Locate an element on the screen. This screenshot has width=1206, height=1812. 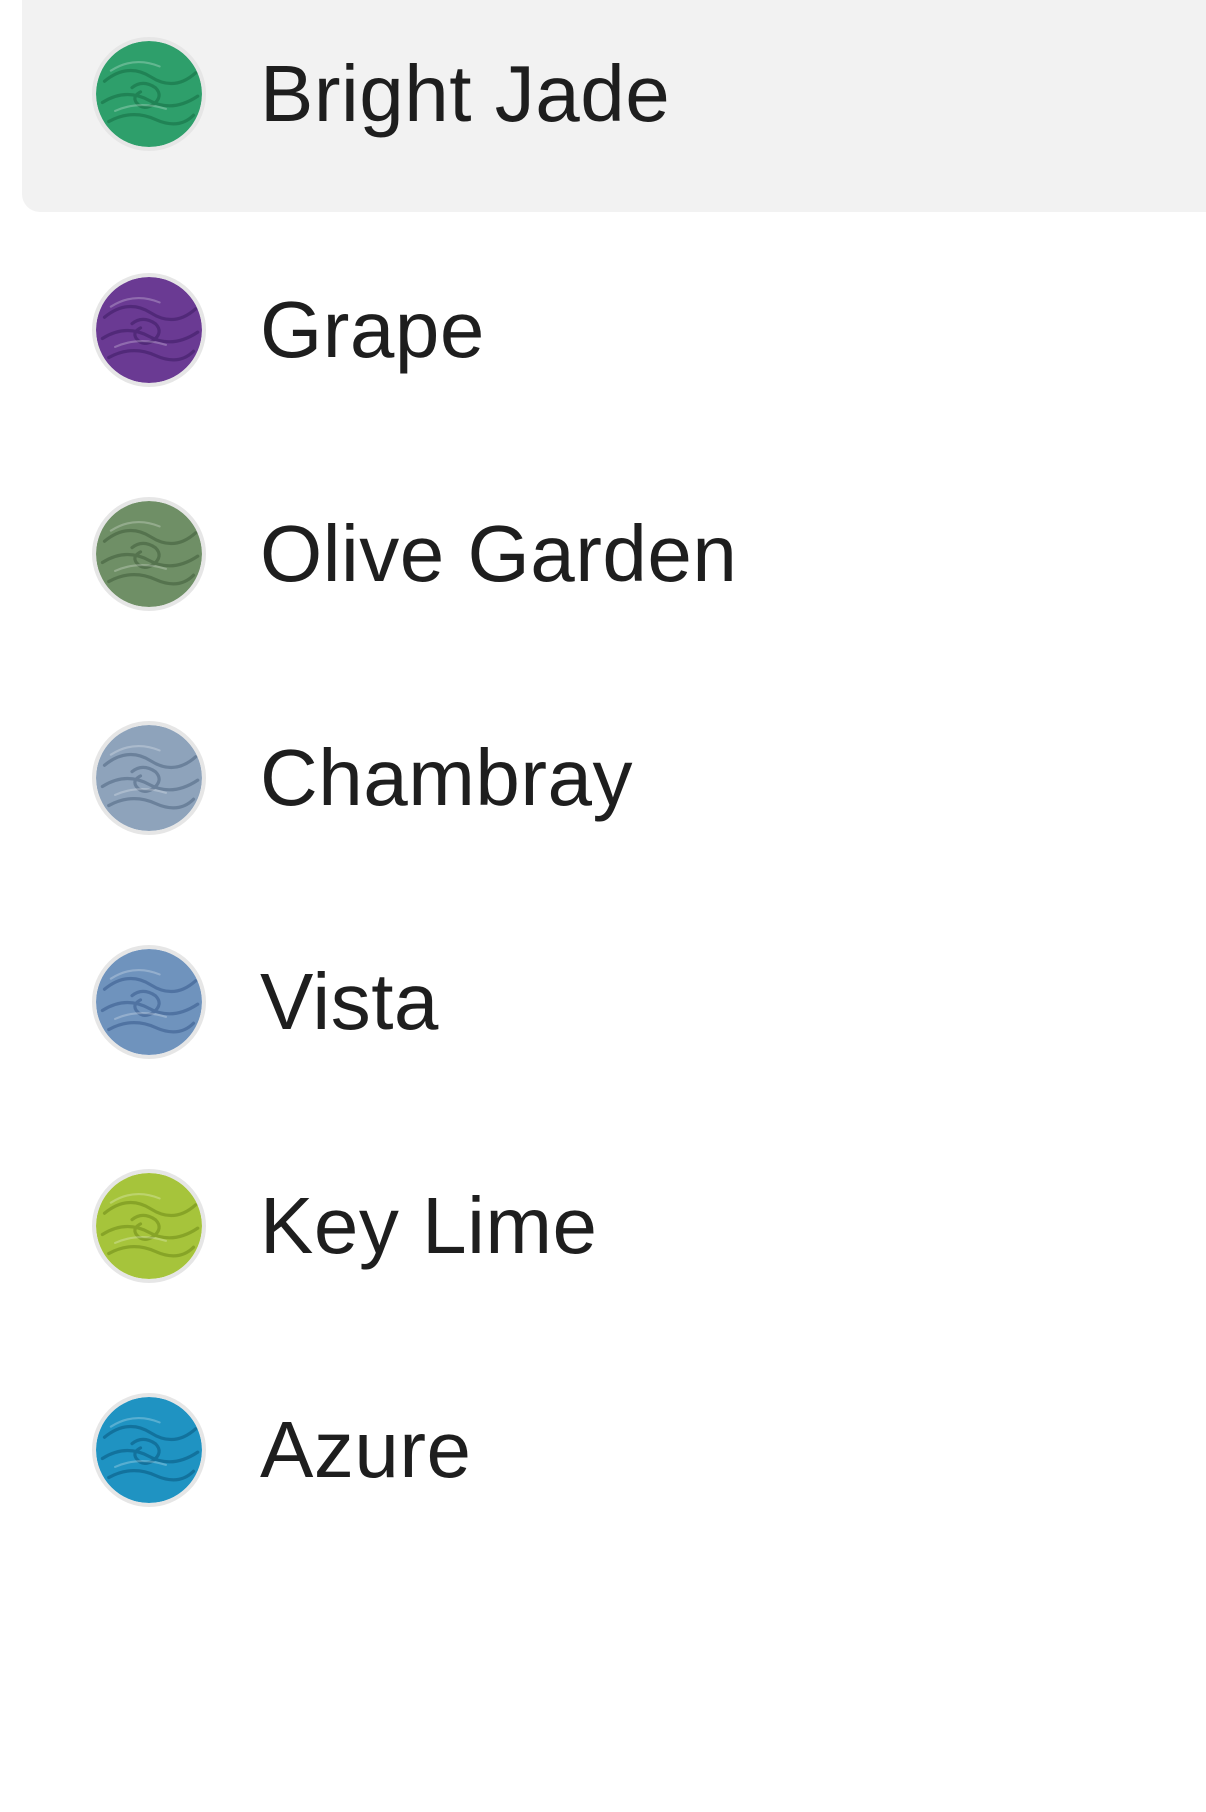
grape-yarn-swatch-icon is located at coordinates (149, 330).